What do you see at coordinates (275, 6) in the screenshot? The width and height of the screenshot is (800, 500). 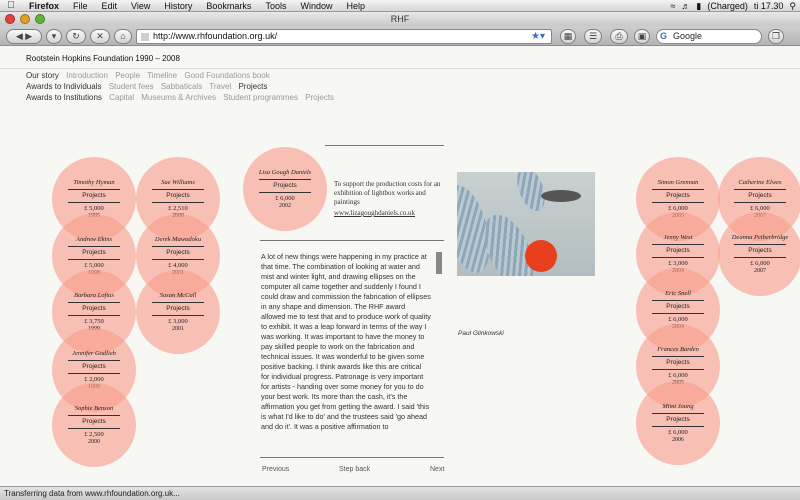 I see `menu-tools: Tools` at bounding box center [275, 6].